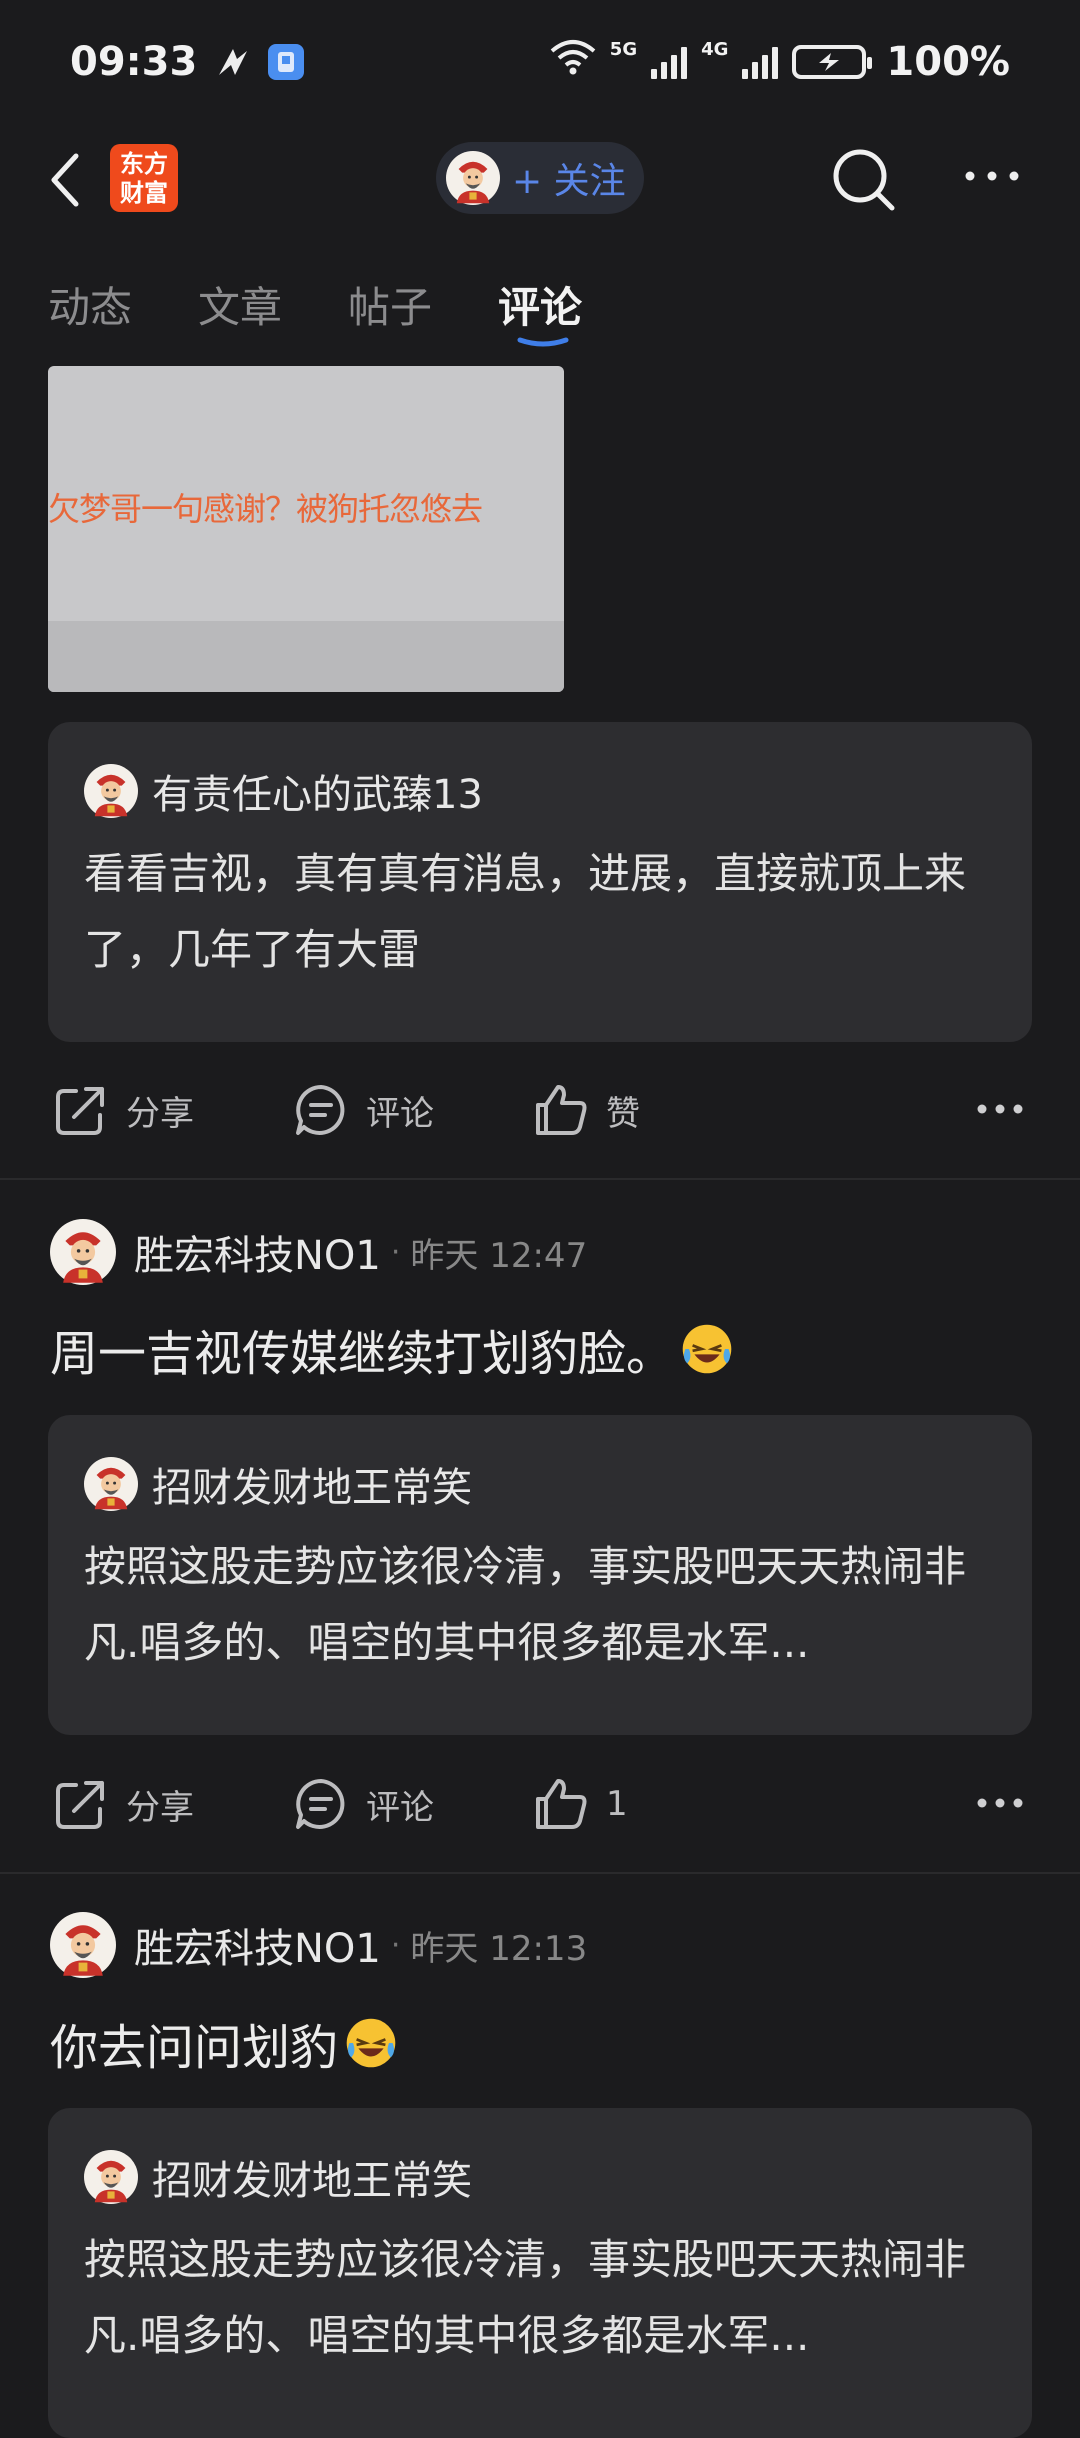 This screenshot has width=1080, height=2438. I want to click on post-header: 胜宏科技NO1 · 昨天 12:13, so click(530, 1945).